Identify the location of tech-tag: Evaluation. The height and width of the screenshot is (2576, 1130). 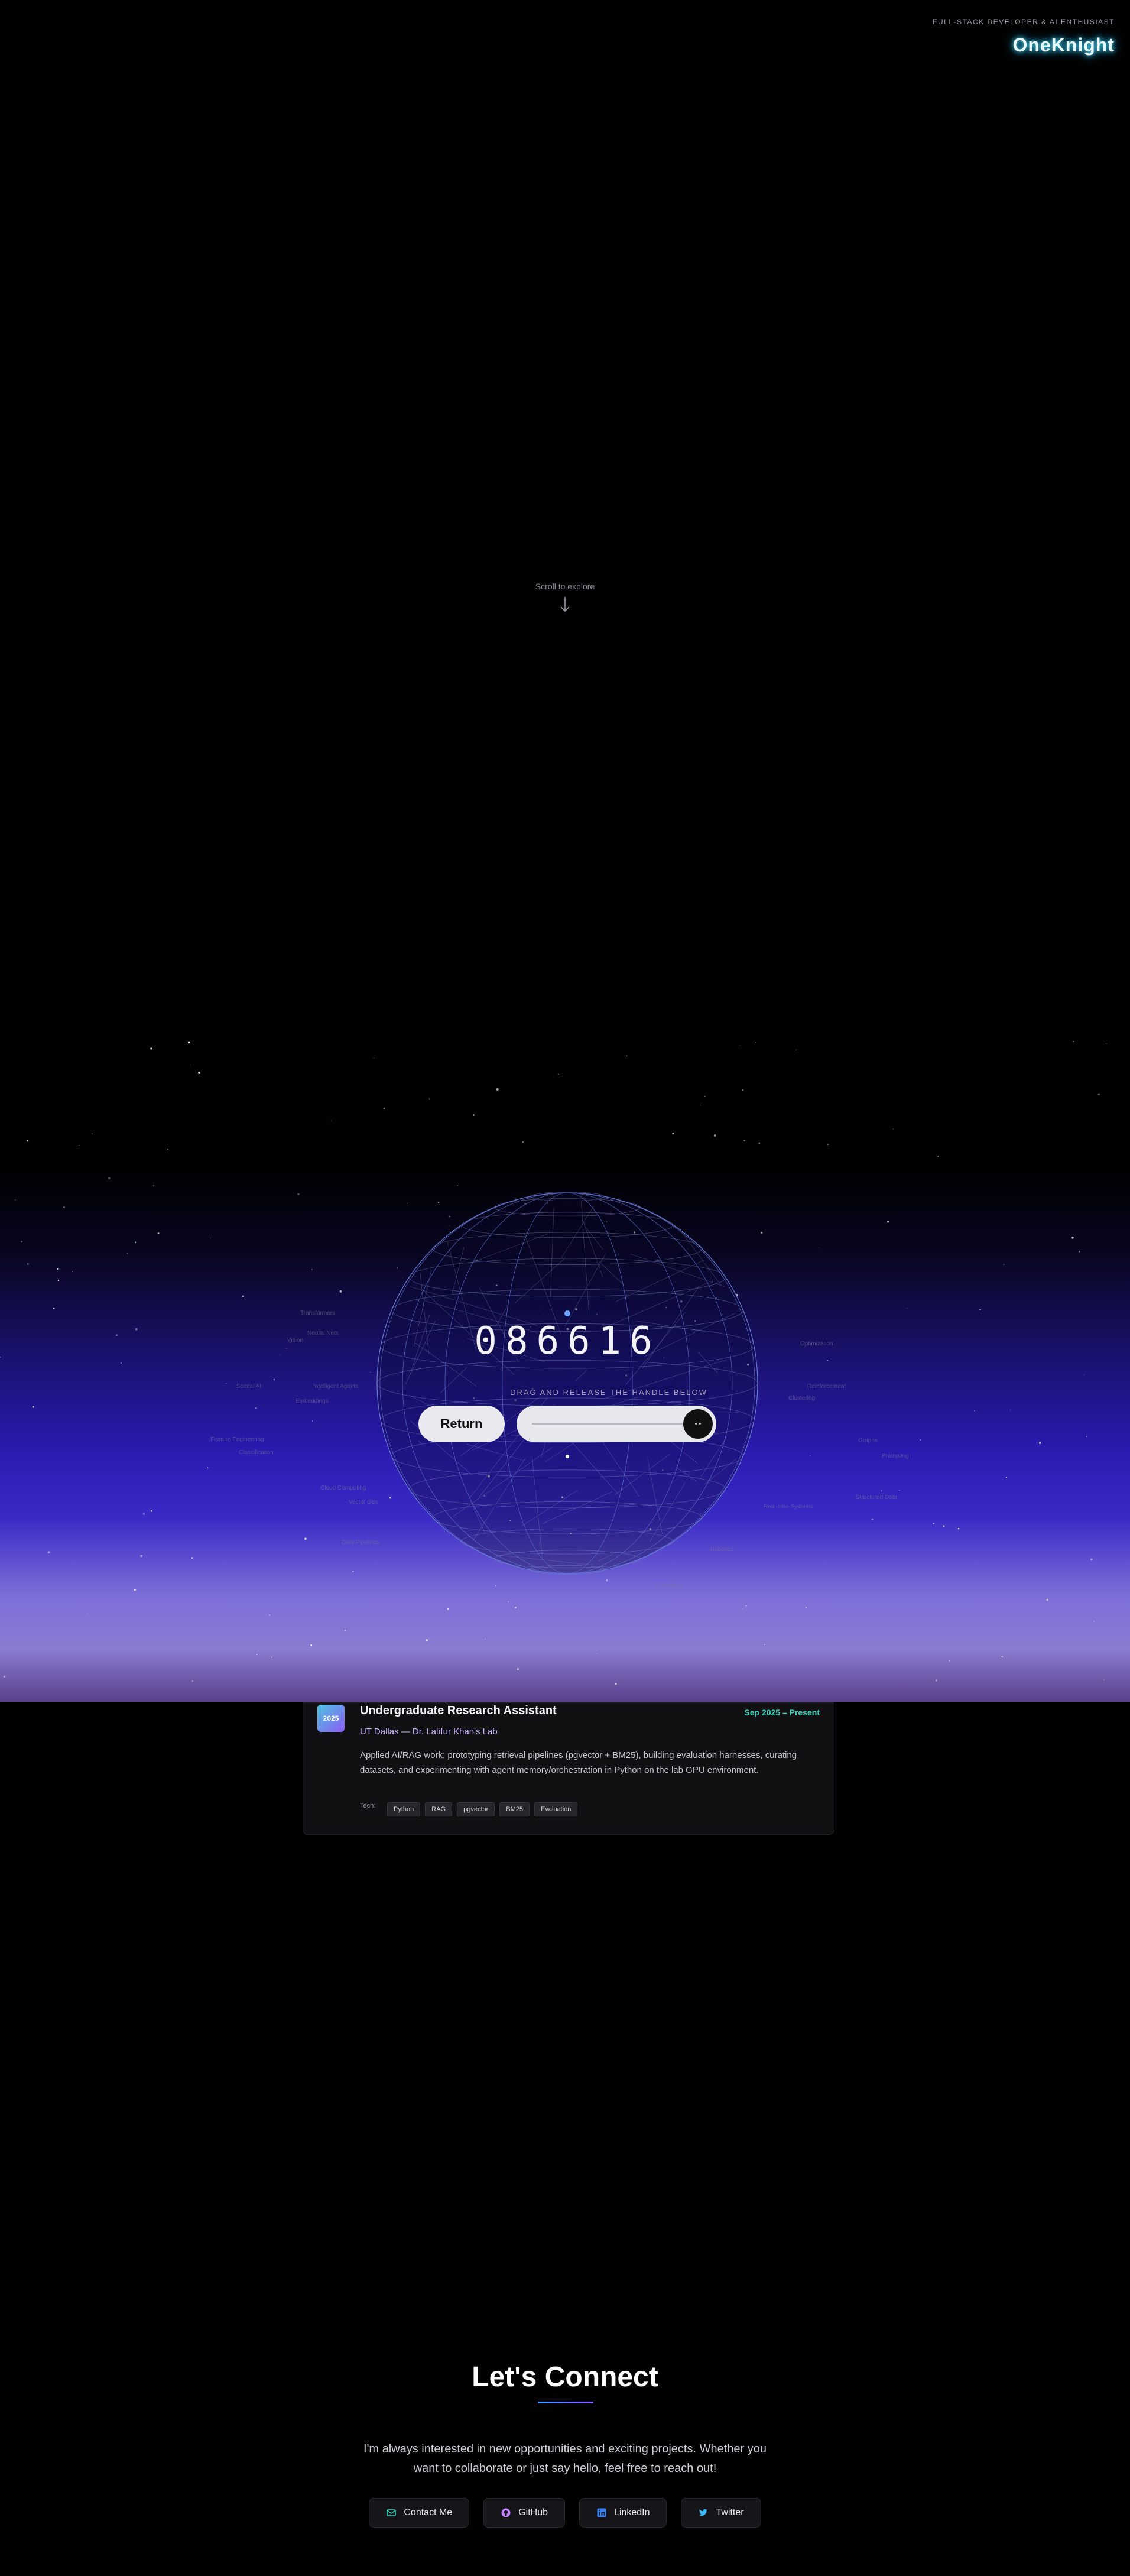
(556, 1809).